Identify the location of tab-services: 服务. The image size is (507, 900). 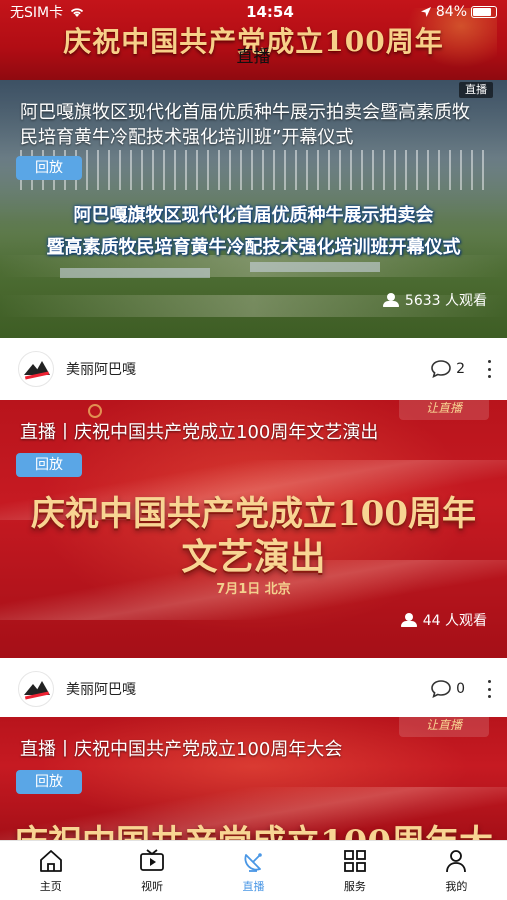
(354, 870).